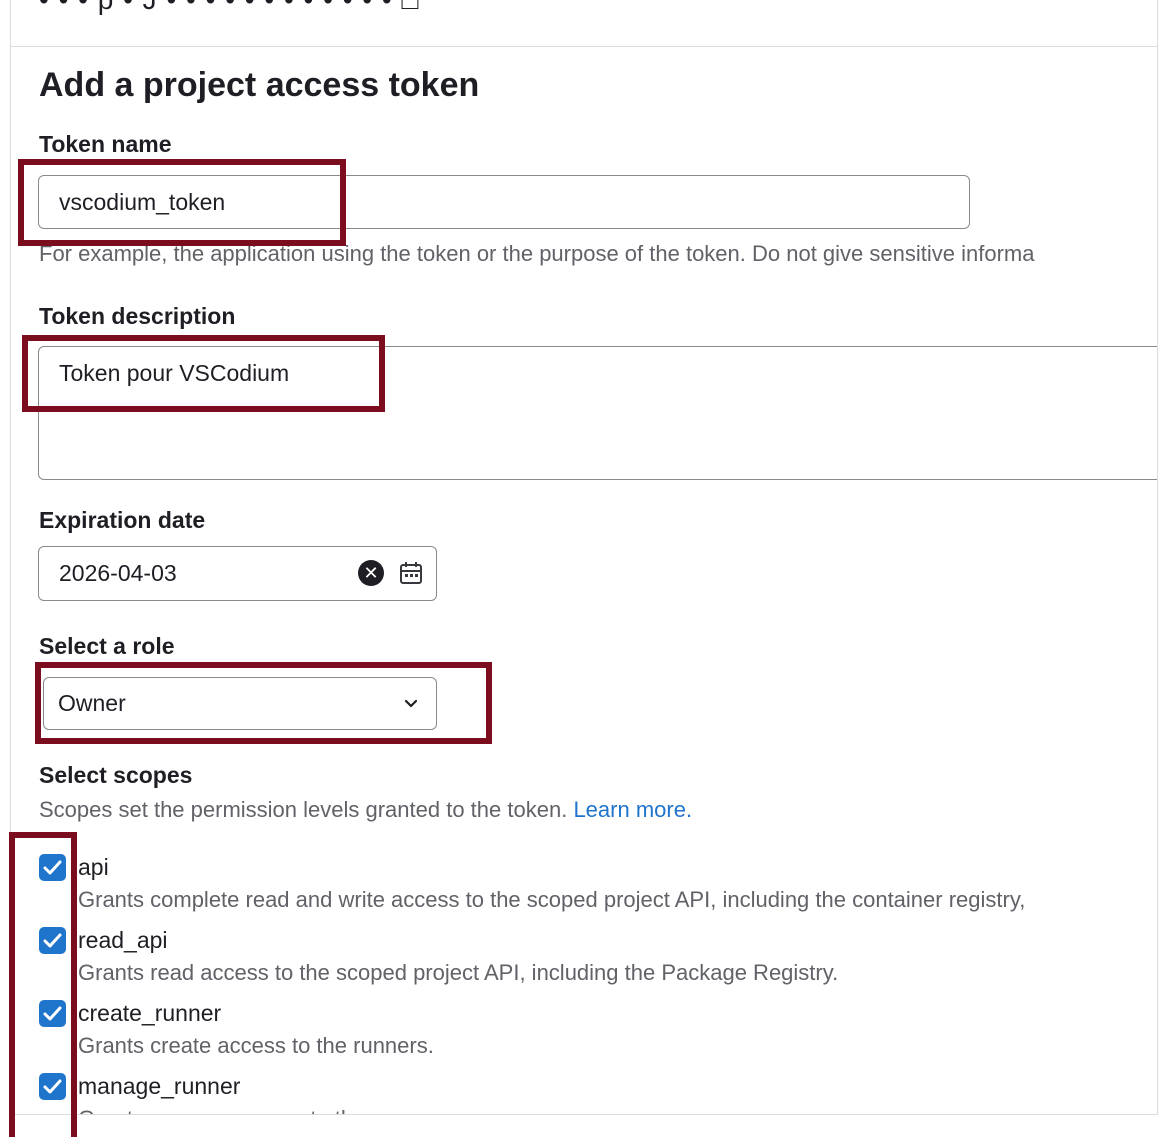  Describe the element at coordinates (237, 573) in the screenshot. I see `expiration-date-input: 2026-04-03 ✕` at that location.